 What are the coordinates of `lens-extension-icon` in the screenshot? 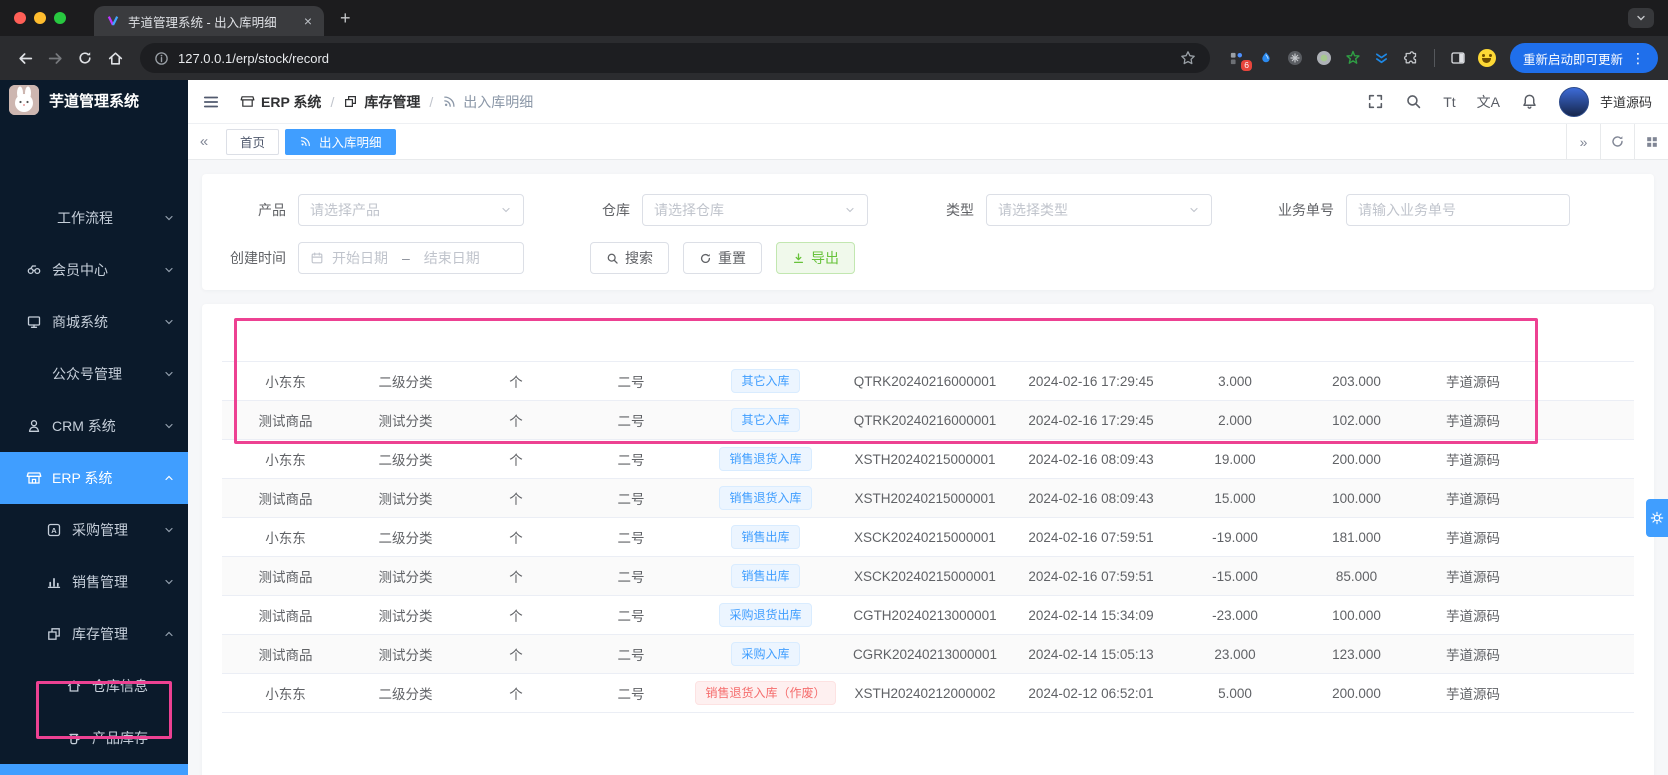 It's located at (1324, 58).